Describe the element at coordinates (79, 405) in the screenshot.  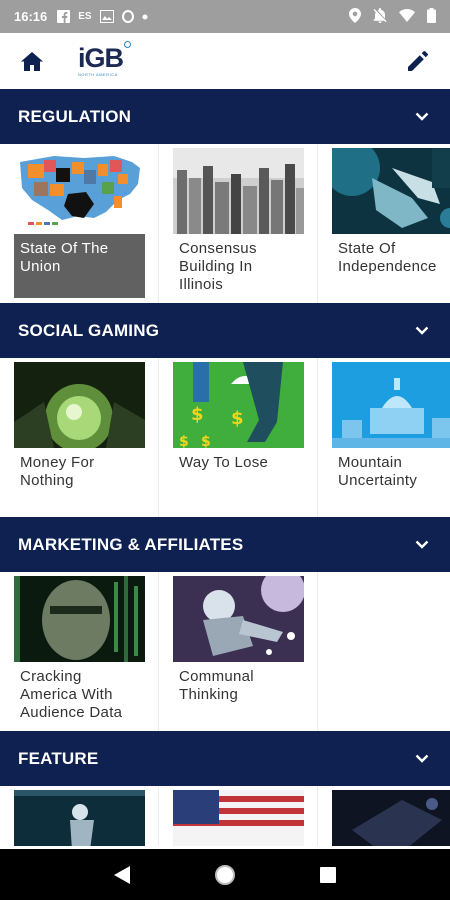
I see `glowing-orb-image` at that location.